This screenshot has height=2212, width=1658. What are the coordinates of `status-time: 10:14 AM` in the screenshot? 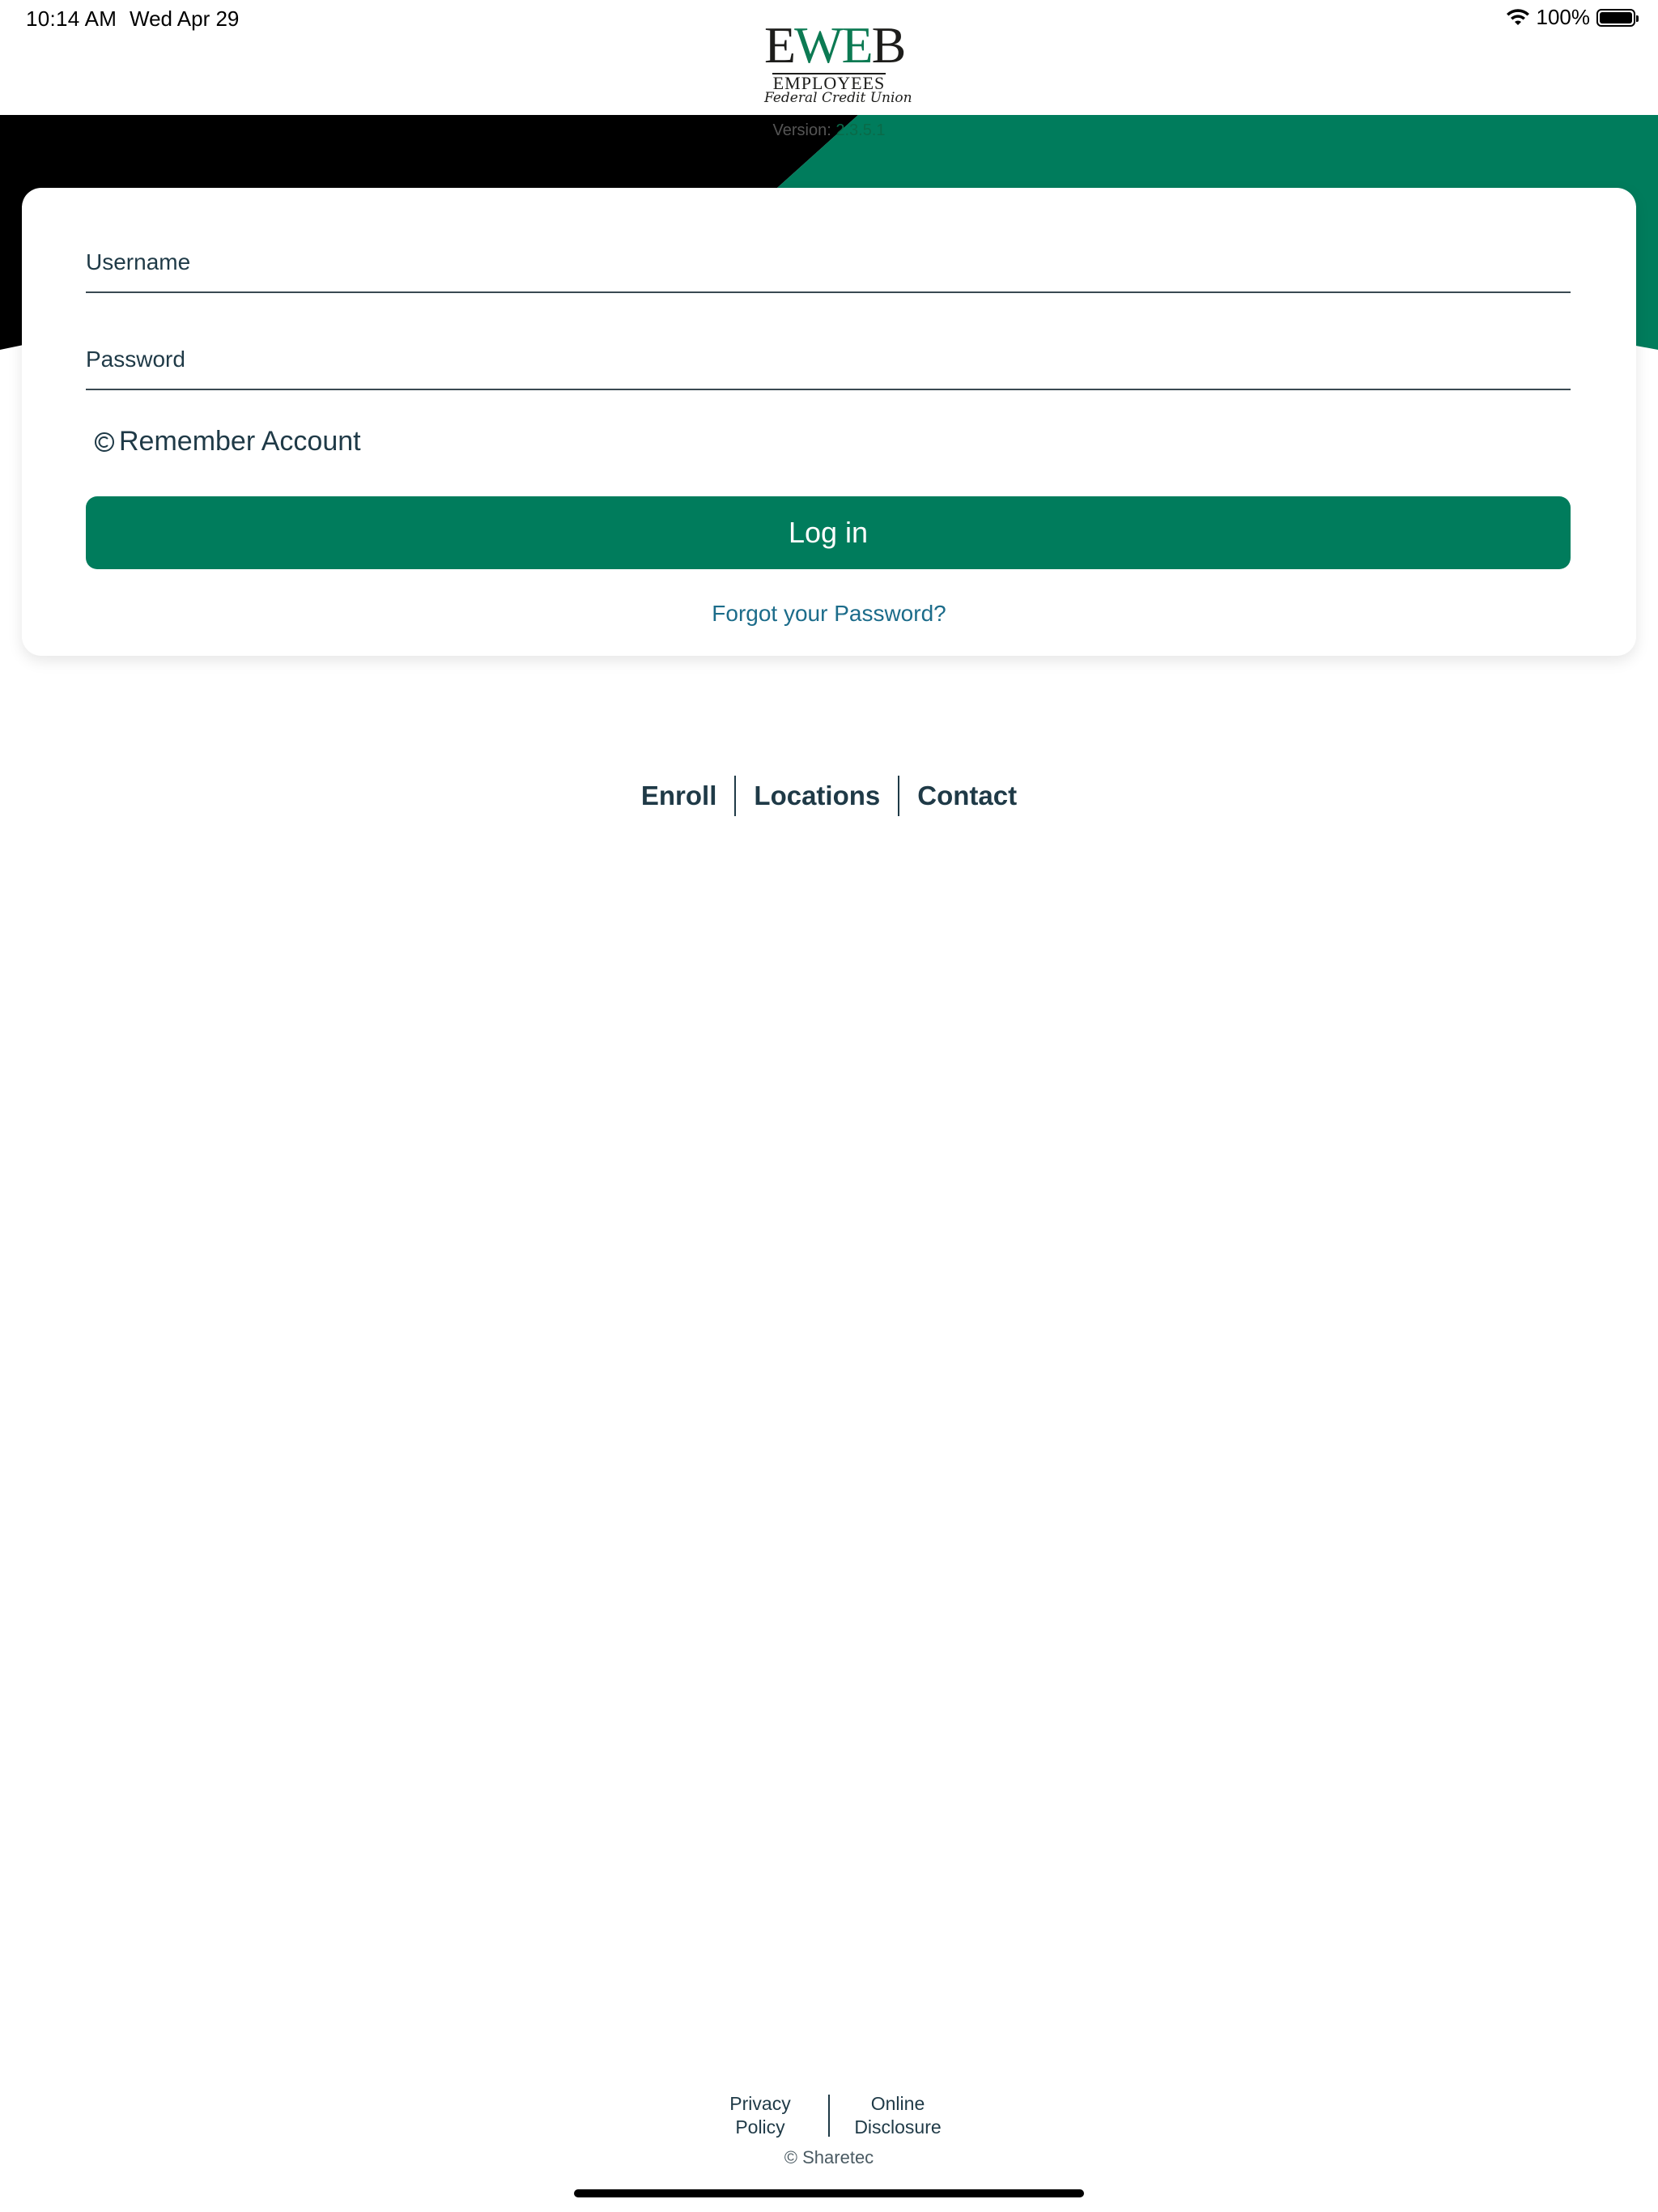 It's located at (71, 19).